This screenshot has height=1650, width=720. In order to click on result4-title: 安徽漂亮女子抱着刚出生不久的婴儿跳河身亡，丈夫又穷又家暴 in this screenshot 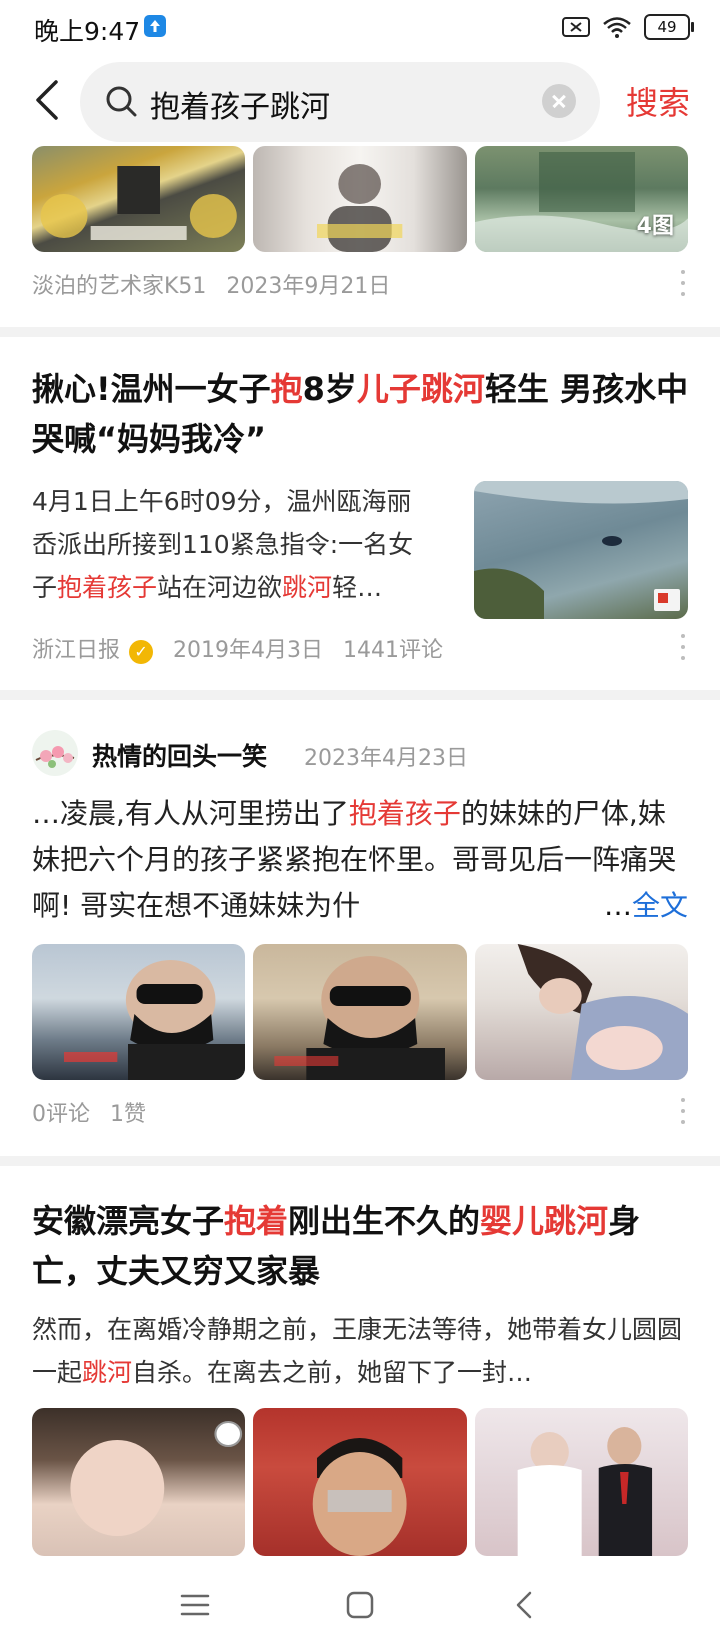, I will do `click(362, 1246)`.